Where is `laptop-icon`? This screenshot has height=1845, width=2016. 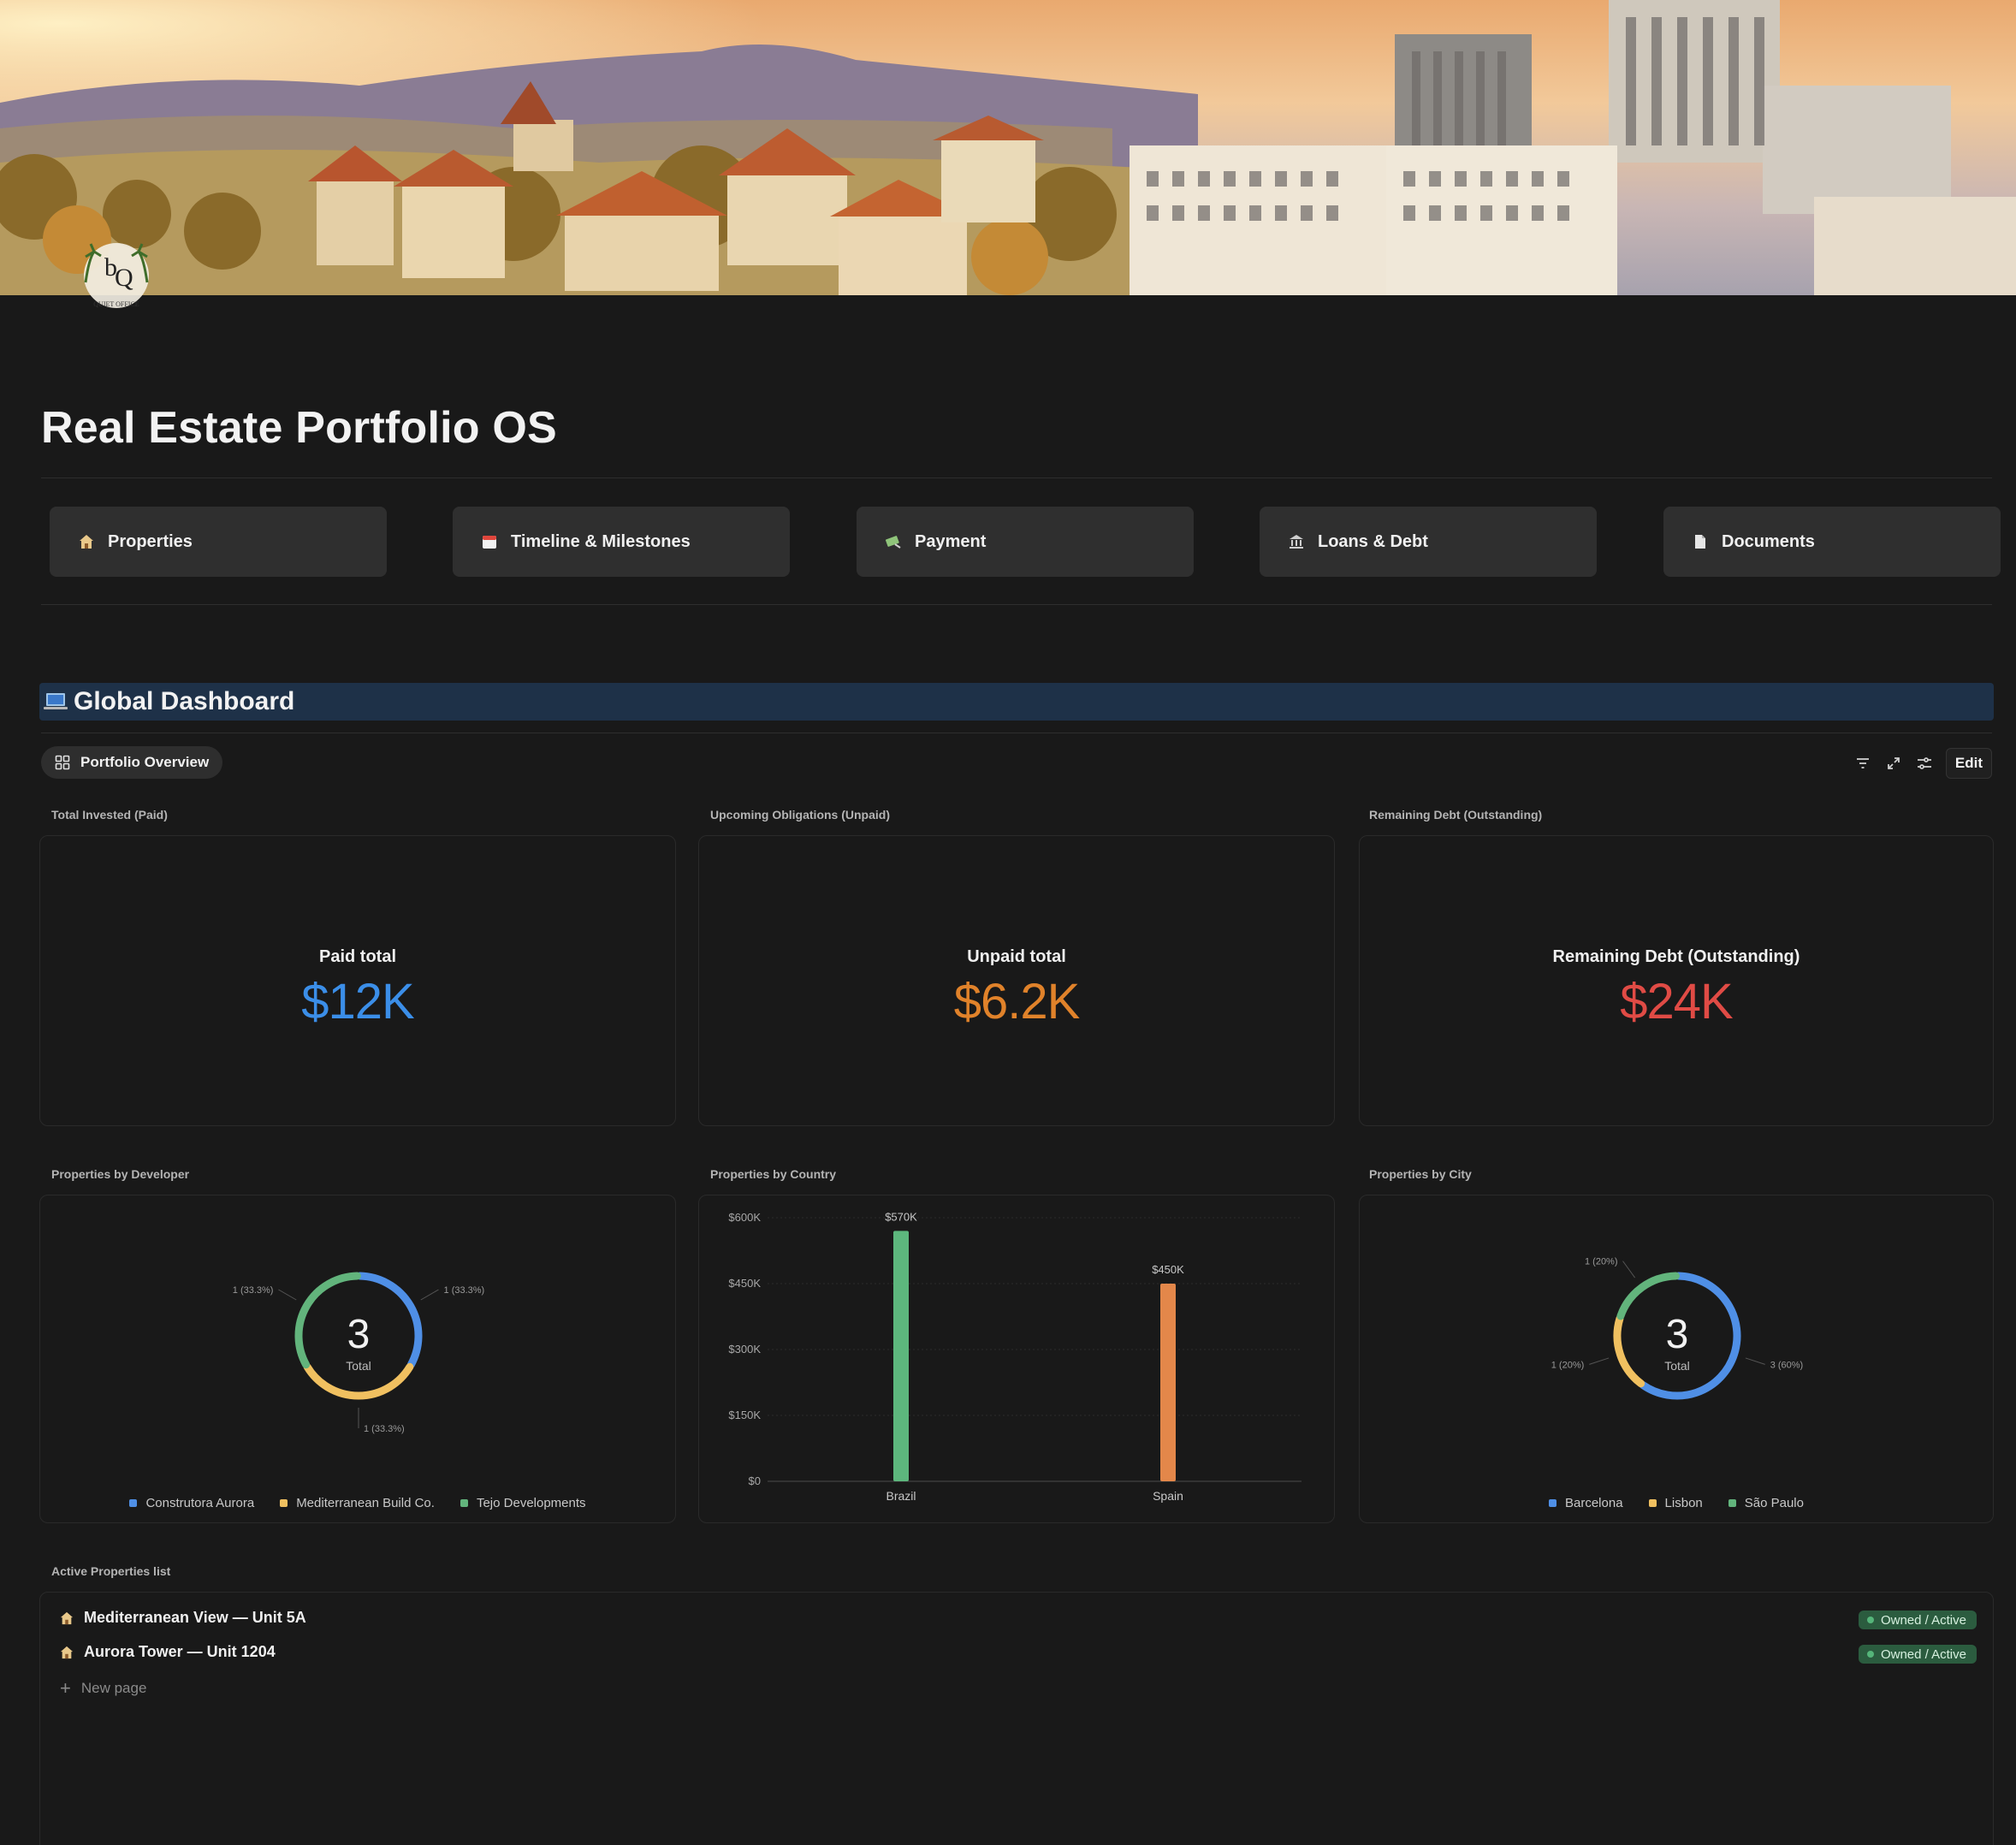 laptop-icon is located at coordinates (55, 702).